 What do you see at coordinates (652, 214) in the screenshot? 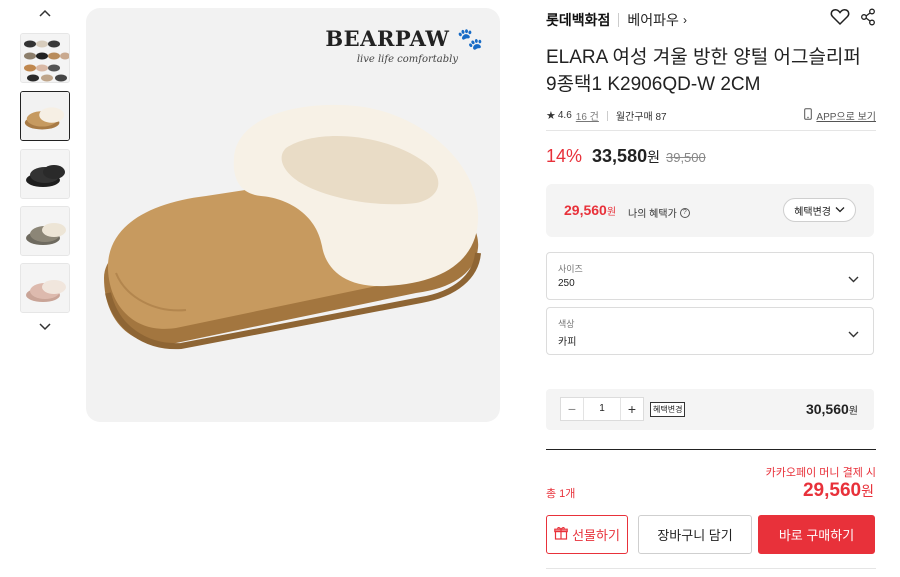
I see `benefit-label-text: 나의 혜택가` at bounding box center [652, 214].